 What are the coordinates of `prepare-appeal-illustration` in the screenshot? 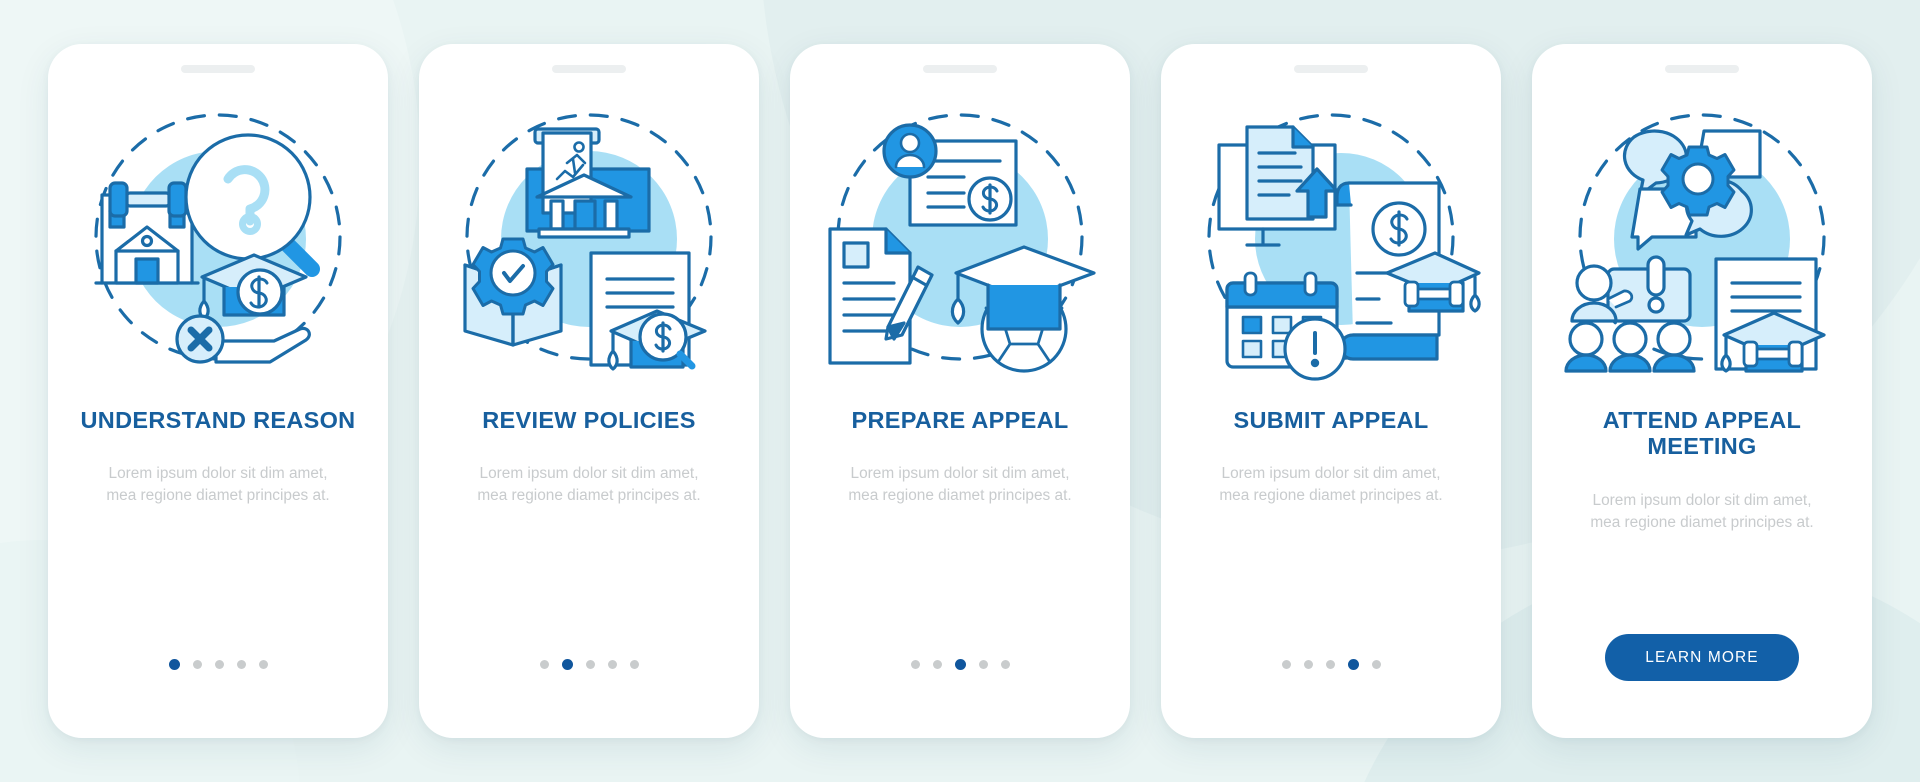 It's located at (960, 237).